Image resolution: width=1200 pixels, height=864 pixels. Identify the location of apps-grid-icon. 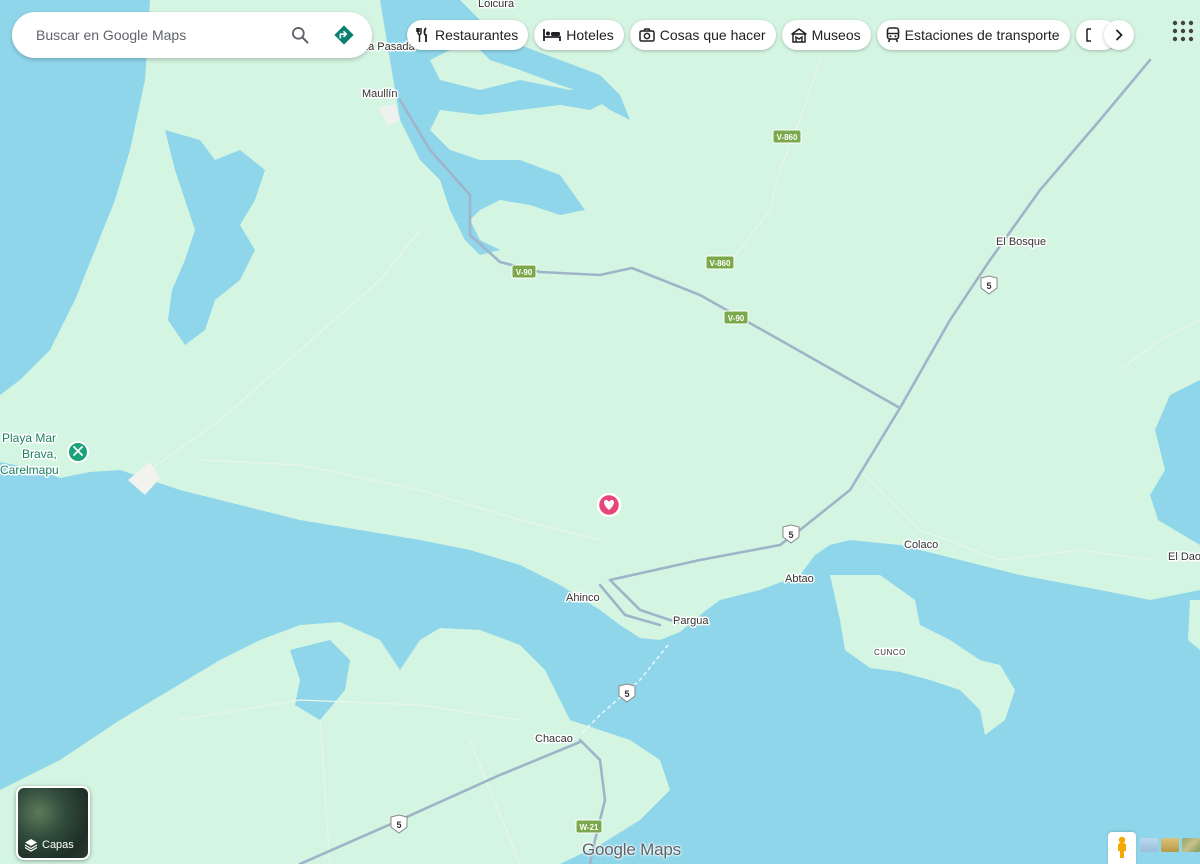
(1183, 31).